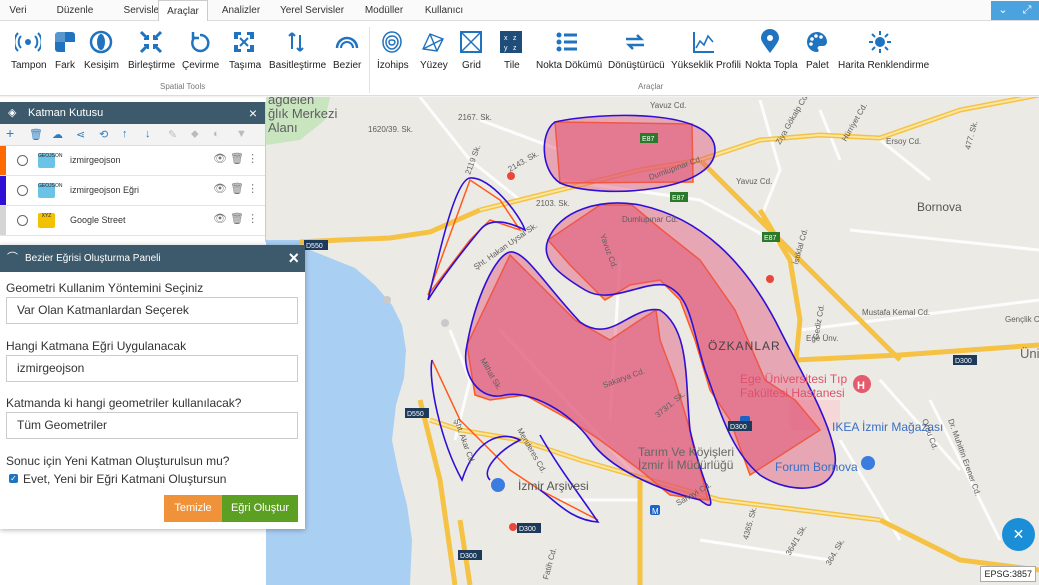 The height and width of the screenshot is (585, 1039). What do you see at coordinates (835, 552) in the screenshot?
I see `svg-text: 364. Sk.` at bounding box center [835, 552].